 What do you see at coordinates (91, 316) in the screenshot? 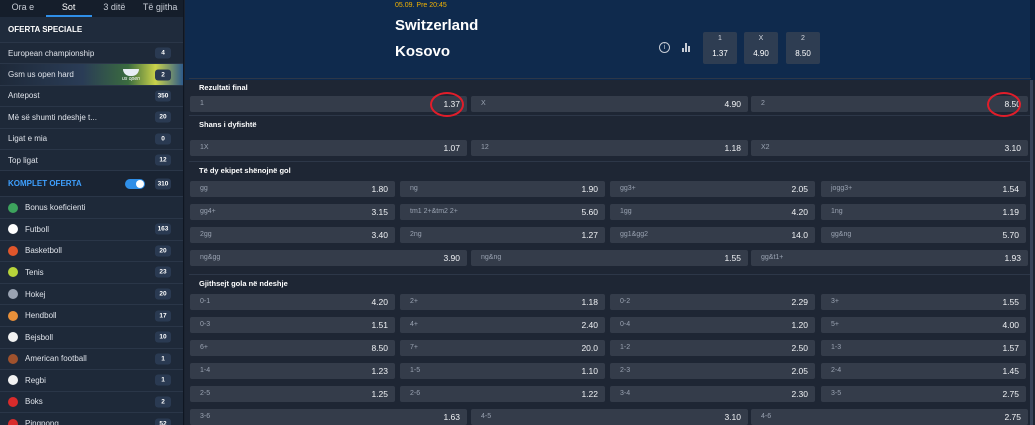
I see `sport-item: Hendboll 17` at bounding box center [91, 316].